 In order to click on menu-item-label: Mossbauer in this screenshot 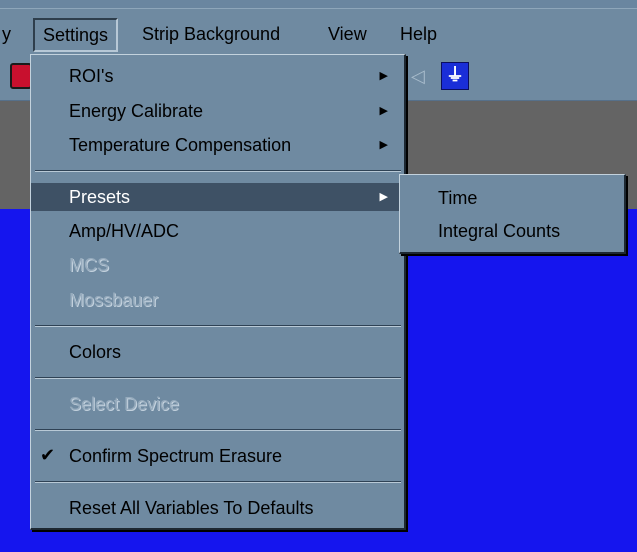, I will do `click(114, 300)`.